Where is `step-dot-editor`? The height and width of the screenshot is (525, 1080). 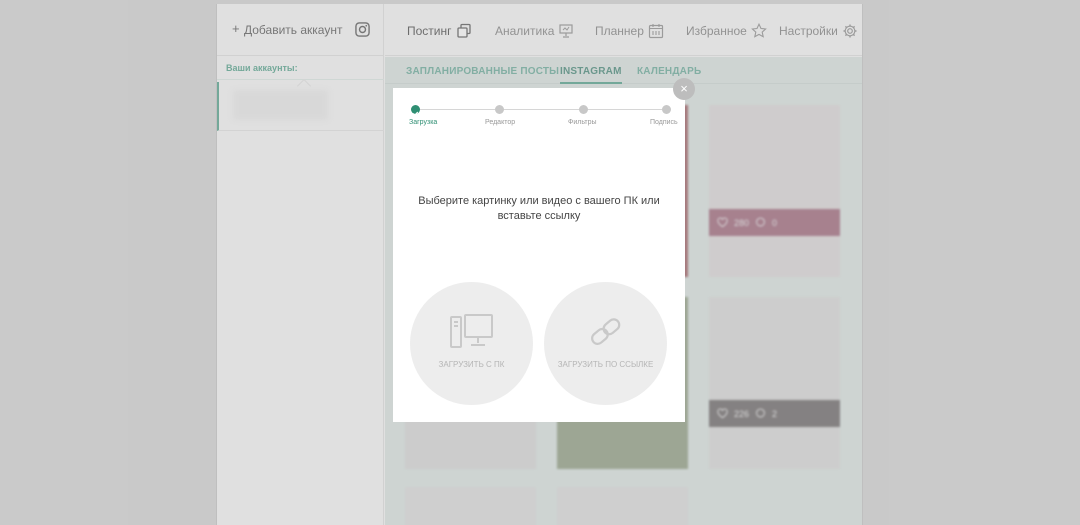 step-dot-editor is located at coordinates (499, 109).